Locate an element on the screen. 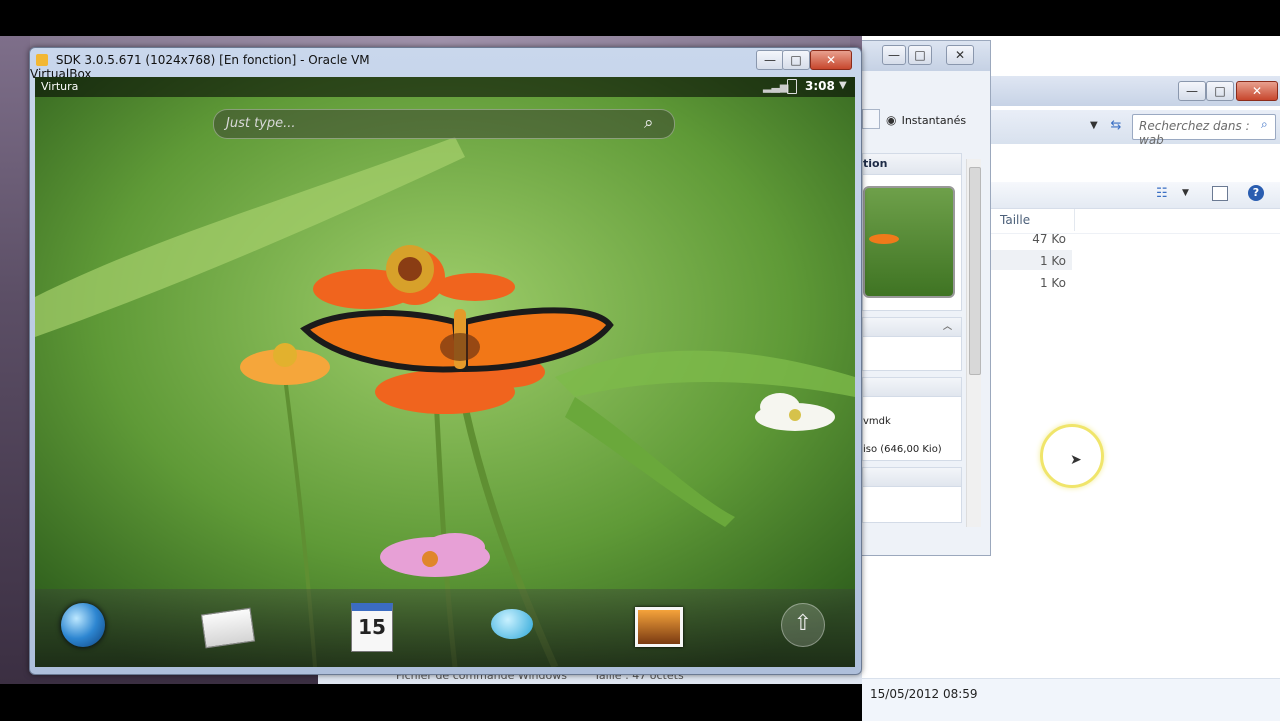  section-label: tion is located at coordinates (875, 163).